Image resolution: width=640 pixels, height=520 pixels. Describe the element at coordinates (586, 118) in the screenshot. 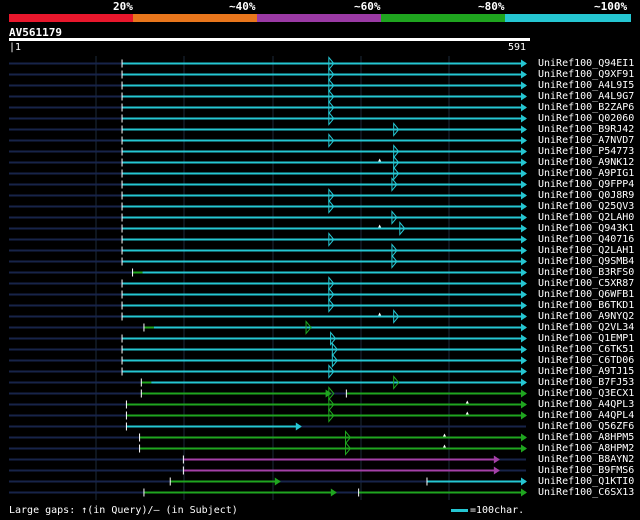

I see `hit-label: UniRef100_Q02060` at that location.